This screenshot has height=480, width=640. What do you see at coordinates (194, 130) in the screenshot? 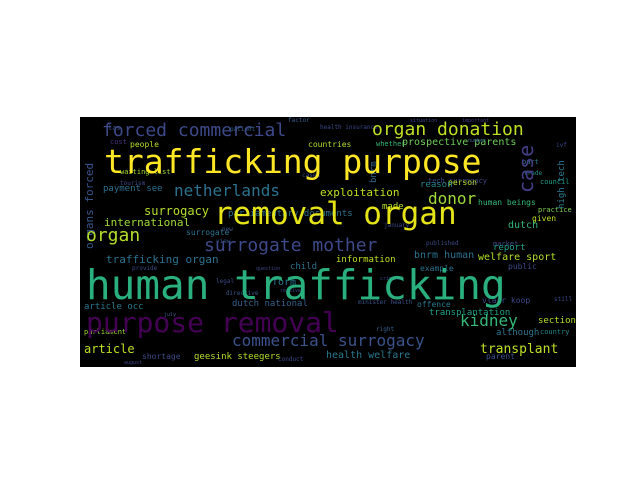
I see `word-cloud-word: forced commercial` at bounding box center [194, 130].